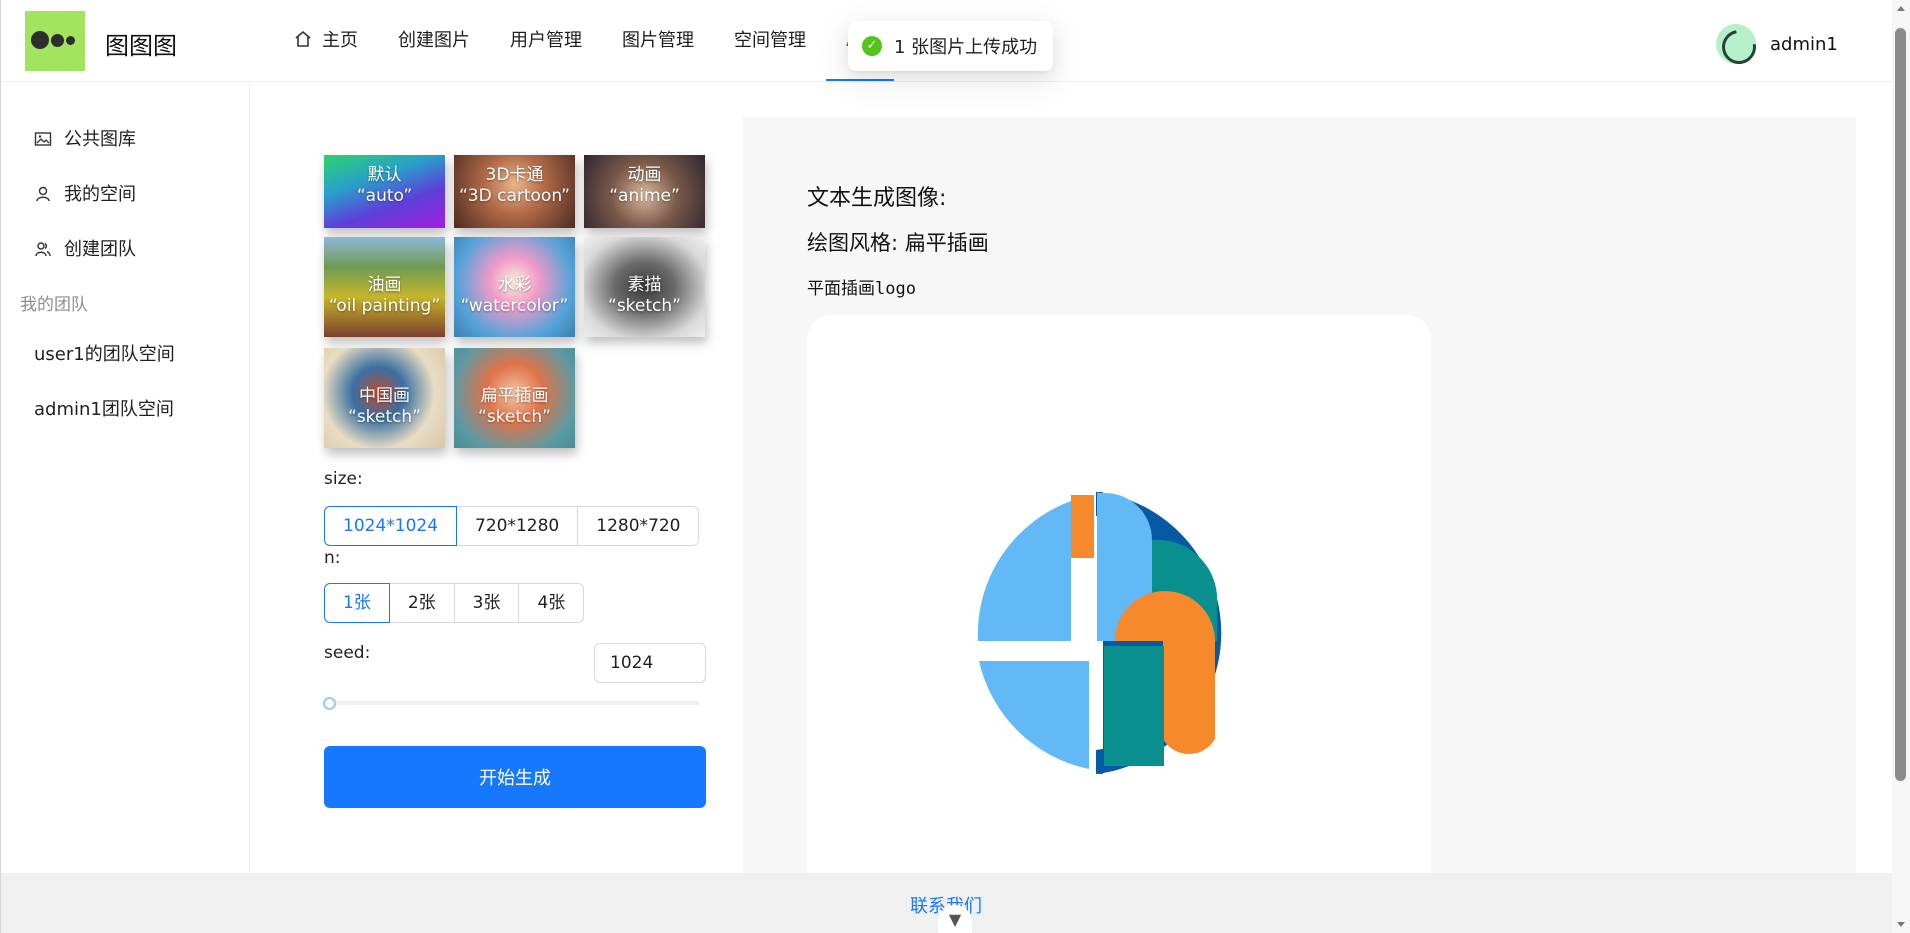  I want to click on scroll-up-icon, so click(1901, 8).